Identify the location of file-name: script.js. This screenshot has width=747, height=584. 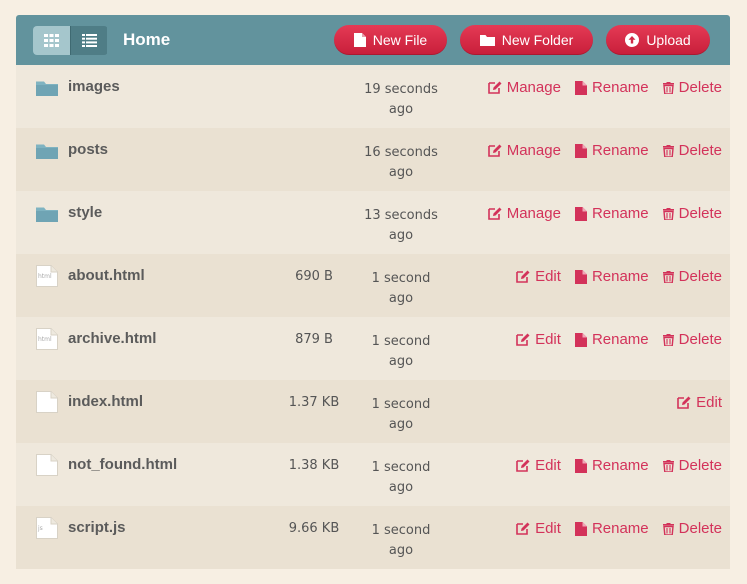
(97, 527).